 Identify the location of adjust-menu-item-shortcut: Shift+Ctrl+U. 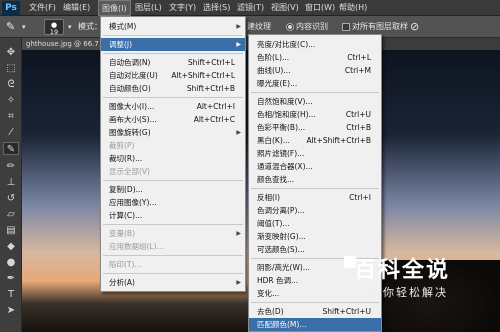
(346, 311).